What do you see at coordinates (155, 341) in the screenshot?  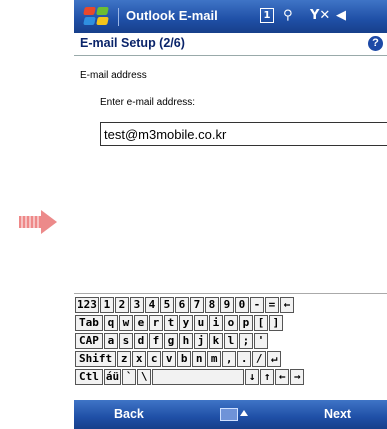 I see `key: f` at bounding box center [155, 341].